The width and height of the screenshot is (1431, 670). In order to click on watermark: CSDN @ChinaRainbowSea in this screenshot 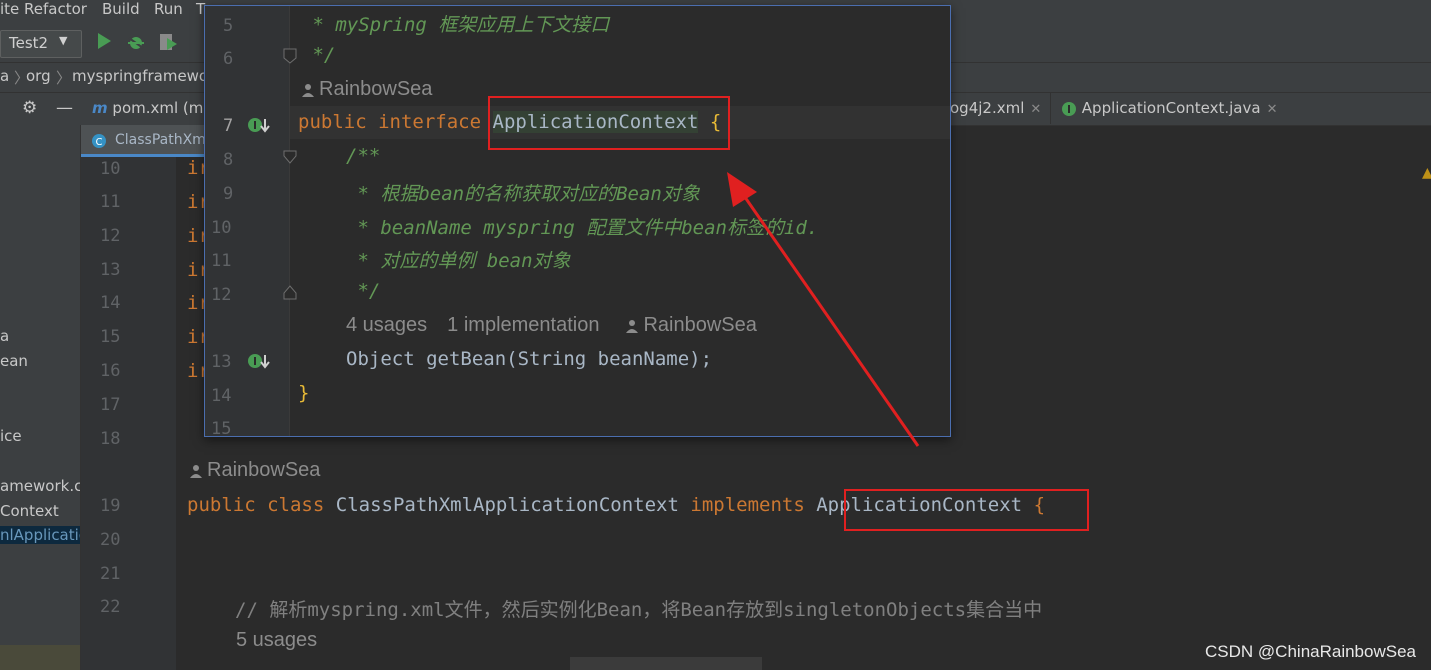, I will do `click(1310, 651)`.